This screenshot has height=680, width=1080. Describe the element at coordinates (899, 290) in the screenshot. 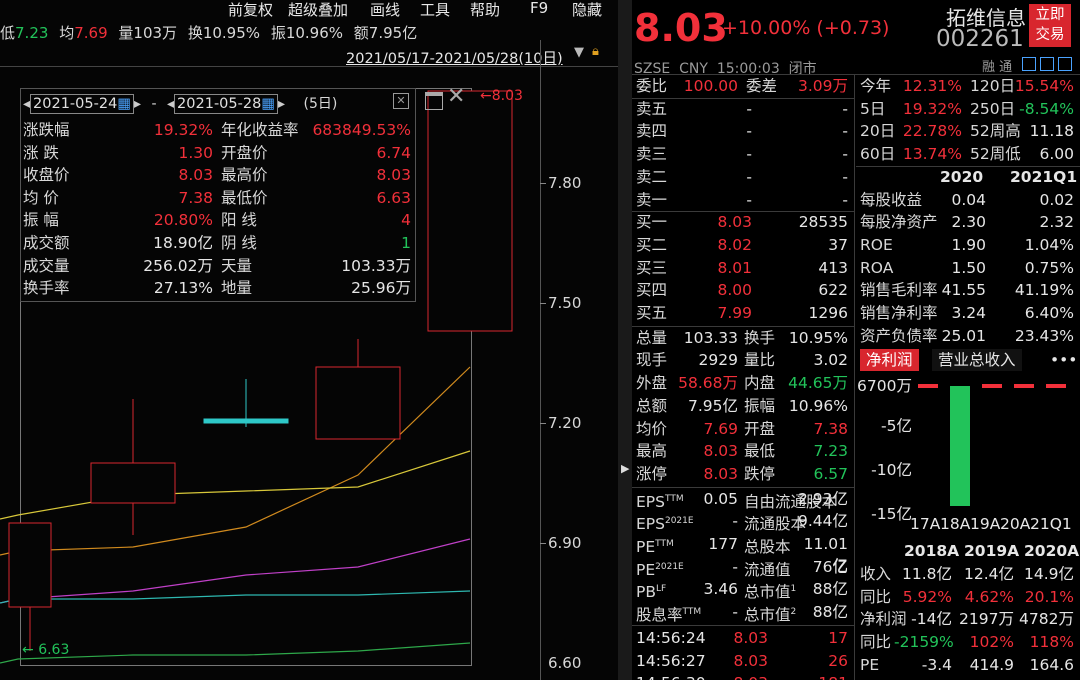

I see `fin-label: 销售毛利率` at that location.